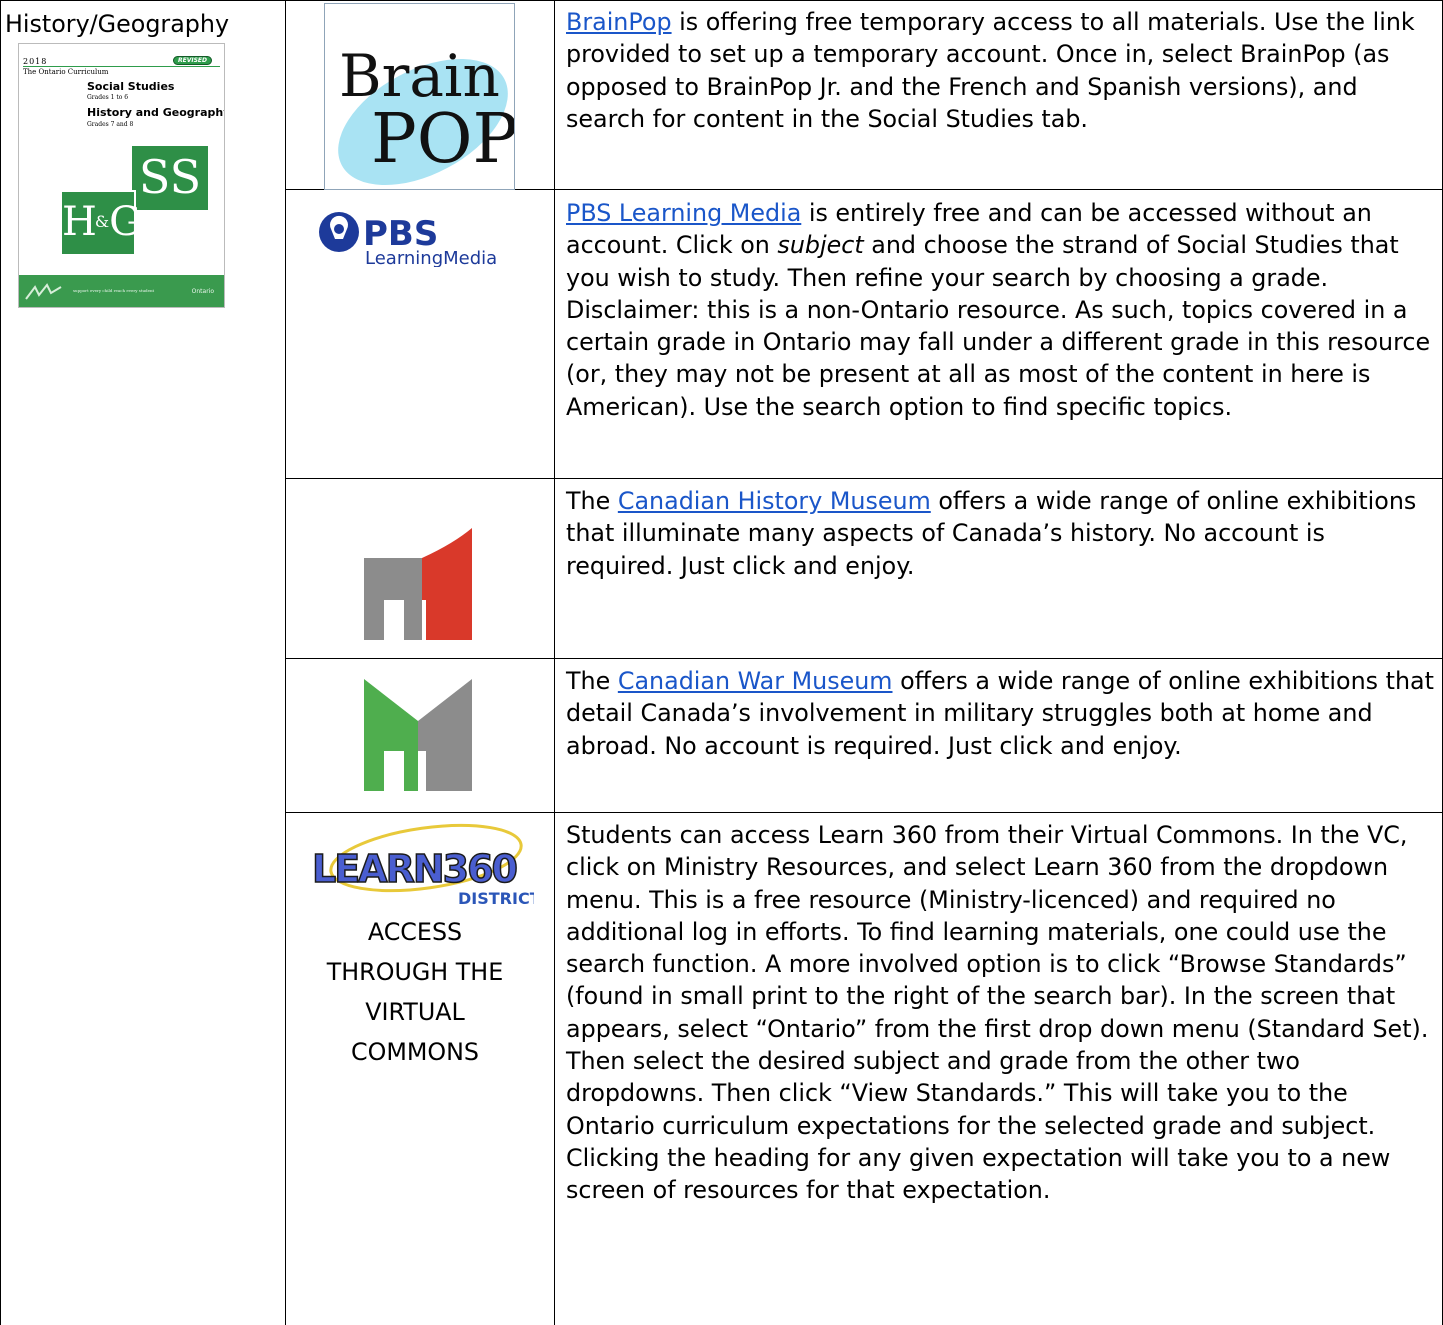 The width and height of the screenshot is (1443, 1325). What do you see at coordinates (496, 898) in the screenshot?
I see `learn360-logo-sub: DISTRICT` at bounding box center [496, 898].